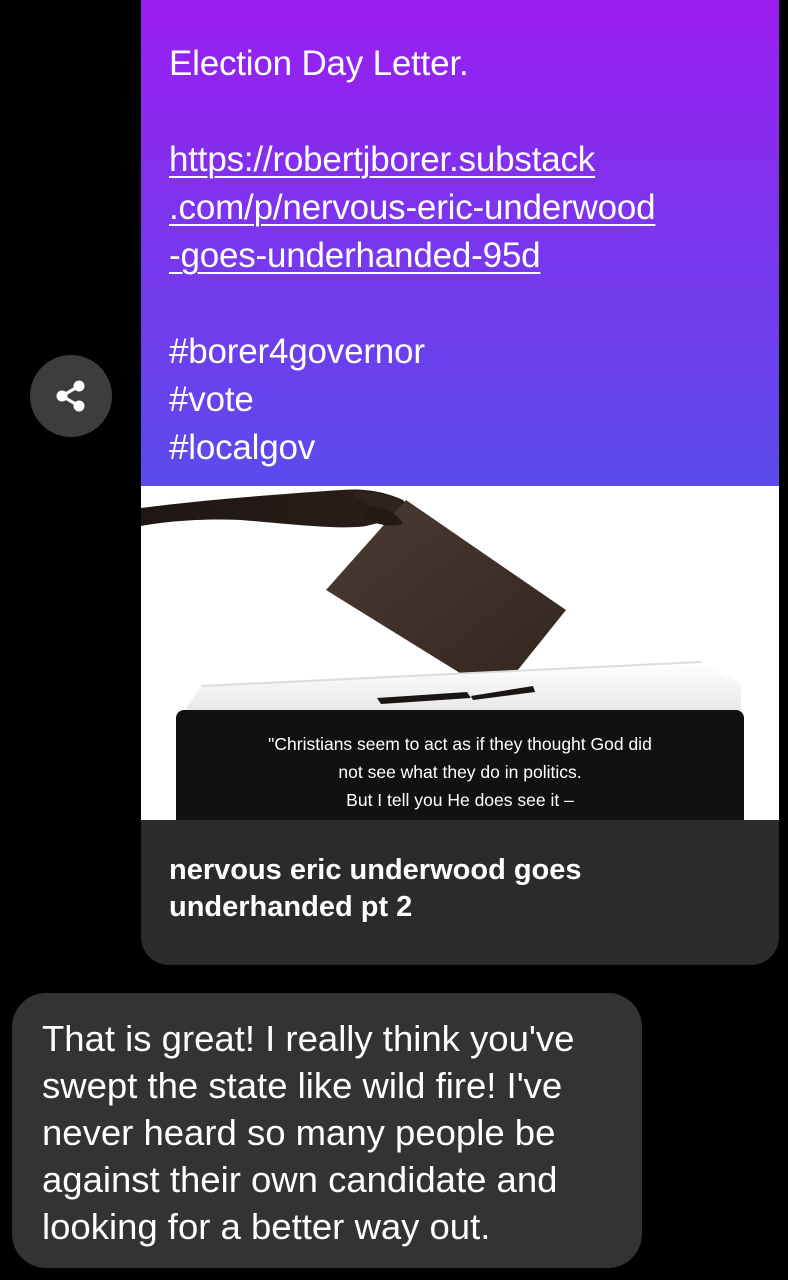 The height and width of the screenshot is (1280, 788). Describe the element at coordinates (242, 447) in the screenshot. I see `hashtag: #localgov` at that location.